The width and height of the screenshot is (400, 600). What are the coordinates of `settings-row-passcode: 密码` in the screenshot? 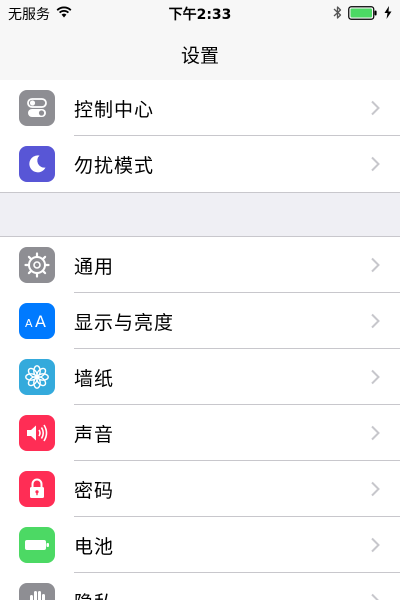 It's located at (200, 489).